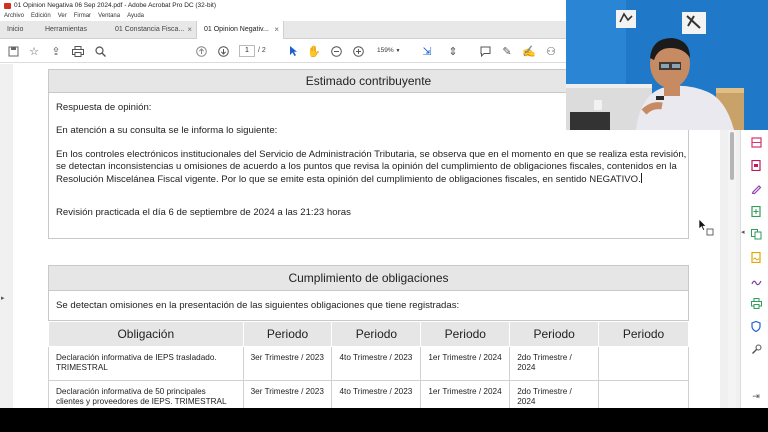 Image resolution: width=768 pixels, height=432 pixels. I want to click on search-icon, so click(100, 51).